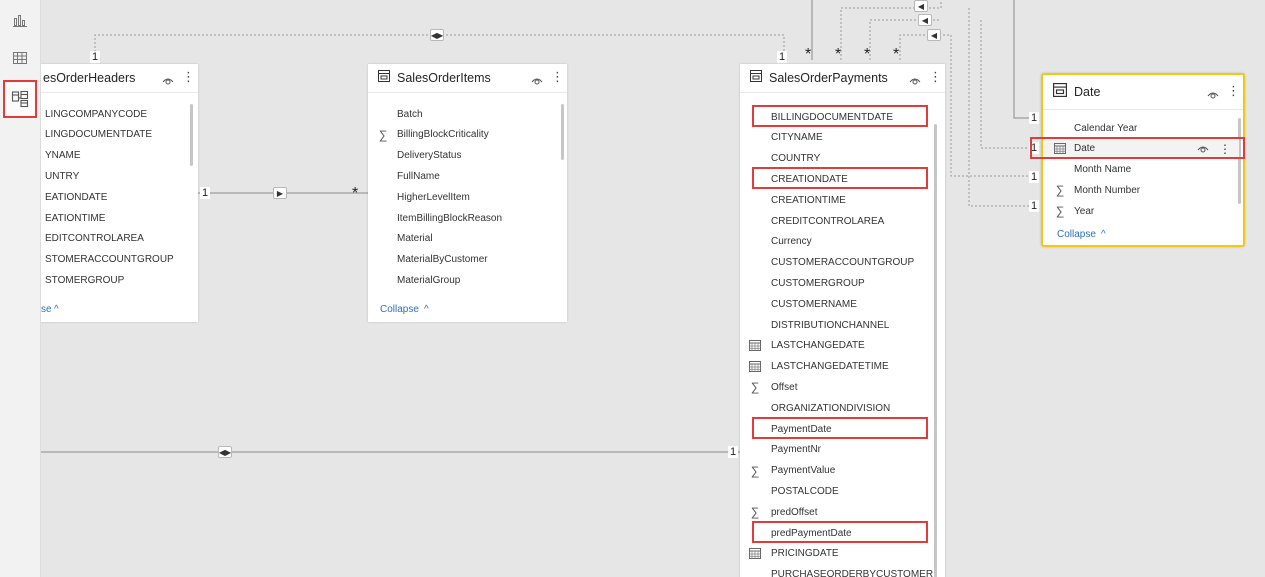  Describe the element at coordinates (755, 554) in the screenshot. I see `calendar-icon` at that location.